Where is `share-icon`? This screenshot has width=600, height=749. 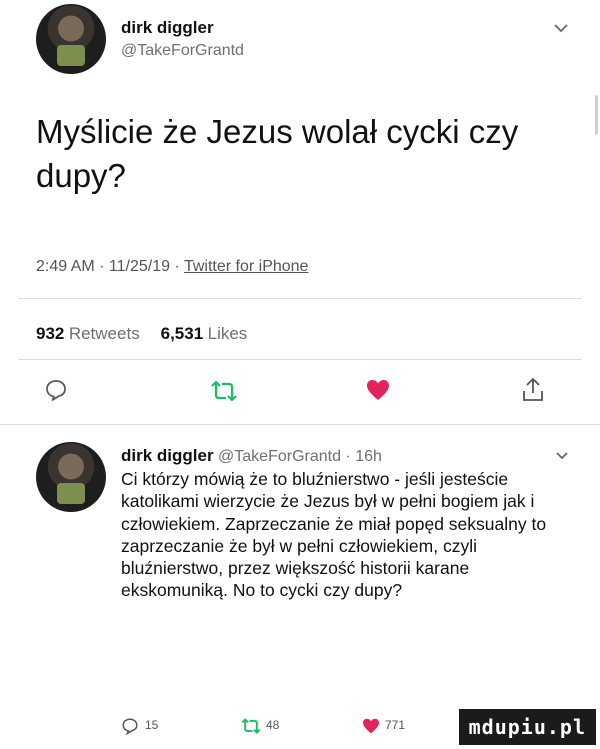 share-icon is located at coordinates (533, 390).